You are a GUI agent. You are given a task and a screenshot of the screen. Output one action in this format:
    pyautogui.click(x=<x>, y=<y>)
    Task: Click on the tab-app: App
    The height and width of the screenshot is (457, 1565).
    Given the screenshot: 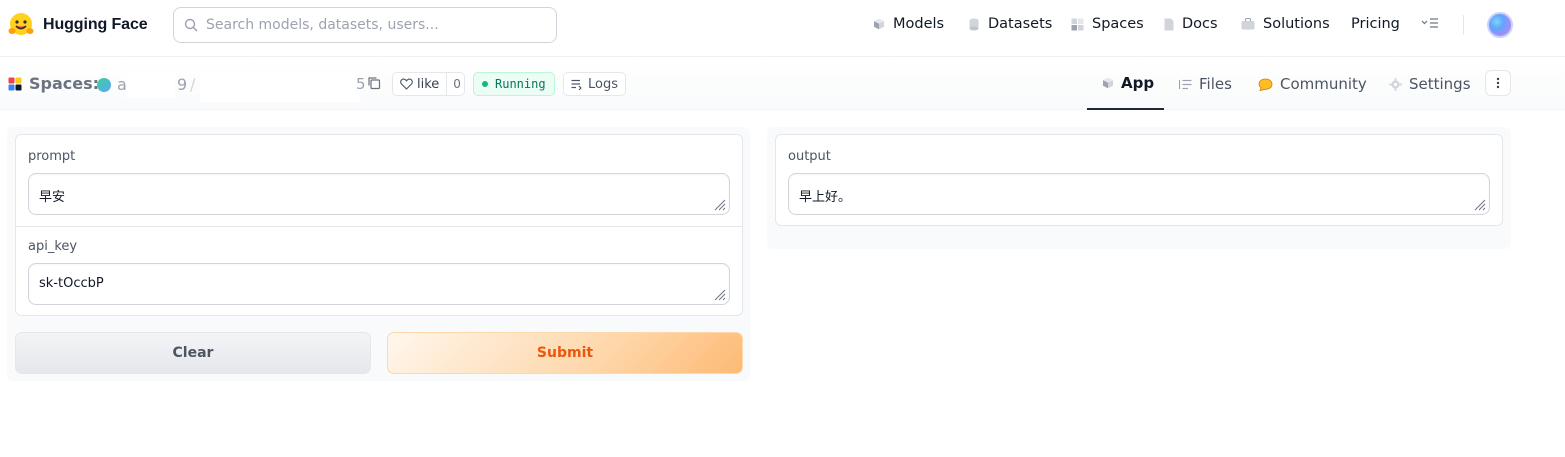 What is the action you would take?
    pyautogui.click(x=1125, y=84)
    